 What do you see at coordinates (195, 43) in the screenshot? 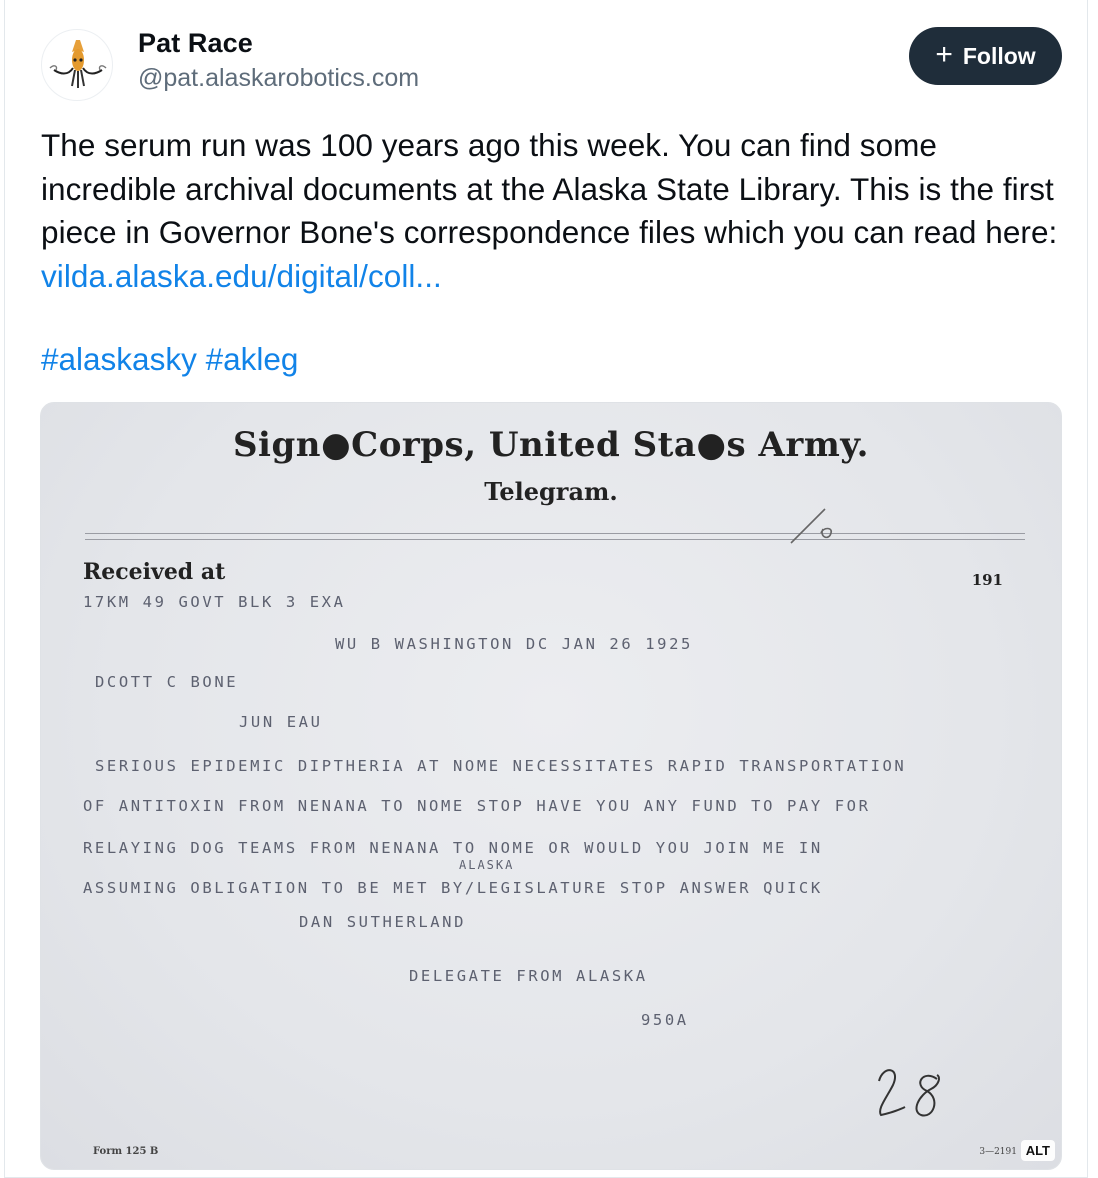
I see `author-name: Pat Race` at bounding box center [195, 43].